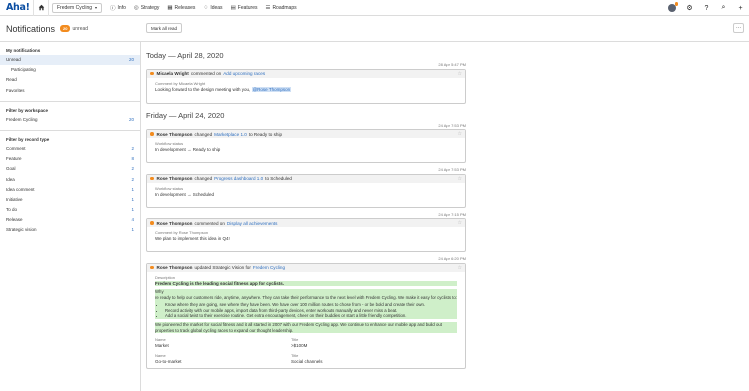  I want to click on sidebar-item-label: Favorites, so click(15, 90).